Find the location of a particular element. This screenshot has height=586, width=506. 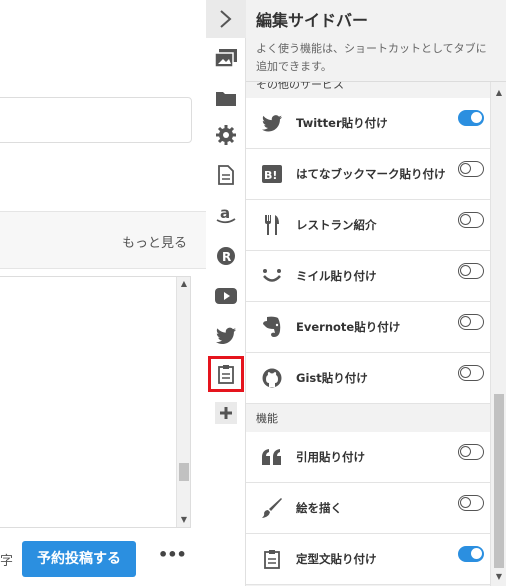

evernote-icon is located at coordinates (272, 327).